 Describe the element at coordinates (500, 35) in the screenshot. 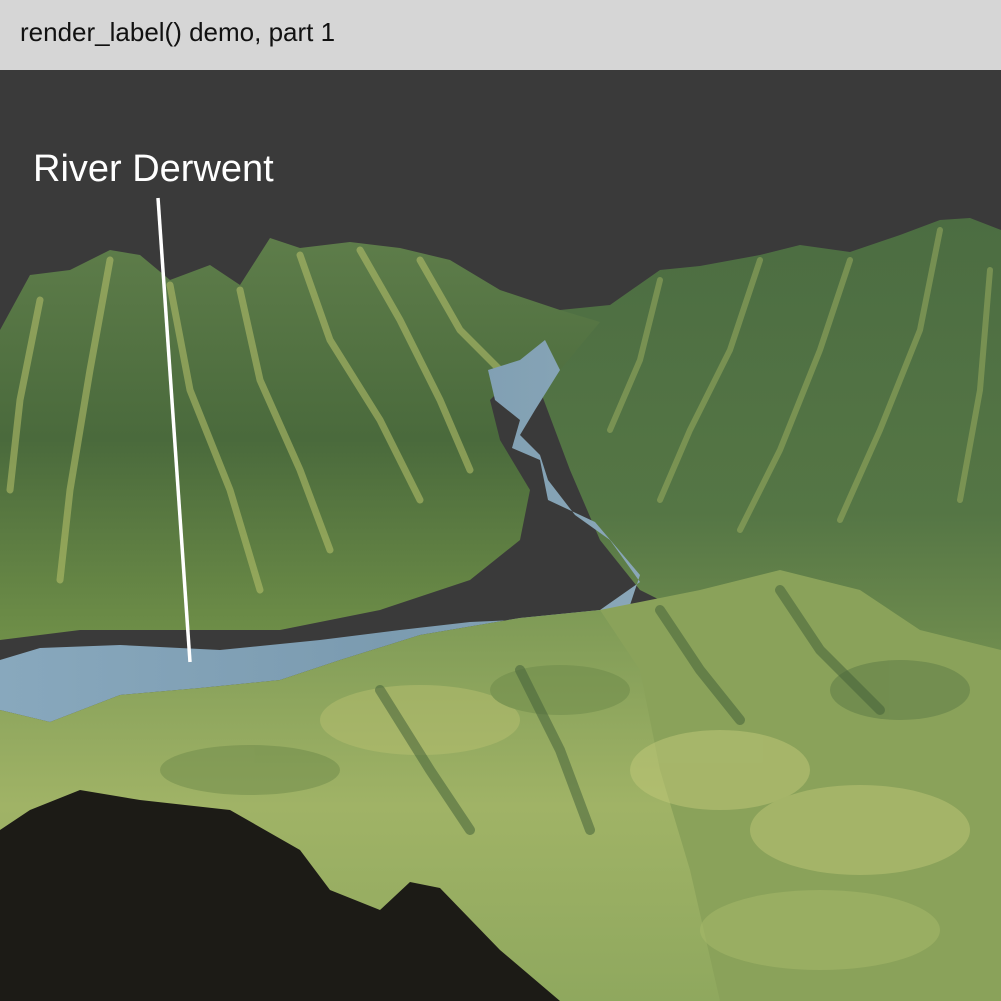

I see `title-bar: render_label() demo, part 1` at that location.